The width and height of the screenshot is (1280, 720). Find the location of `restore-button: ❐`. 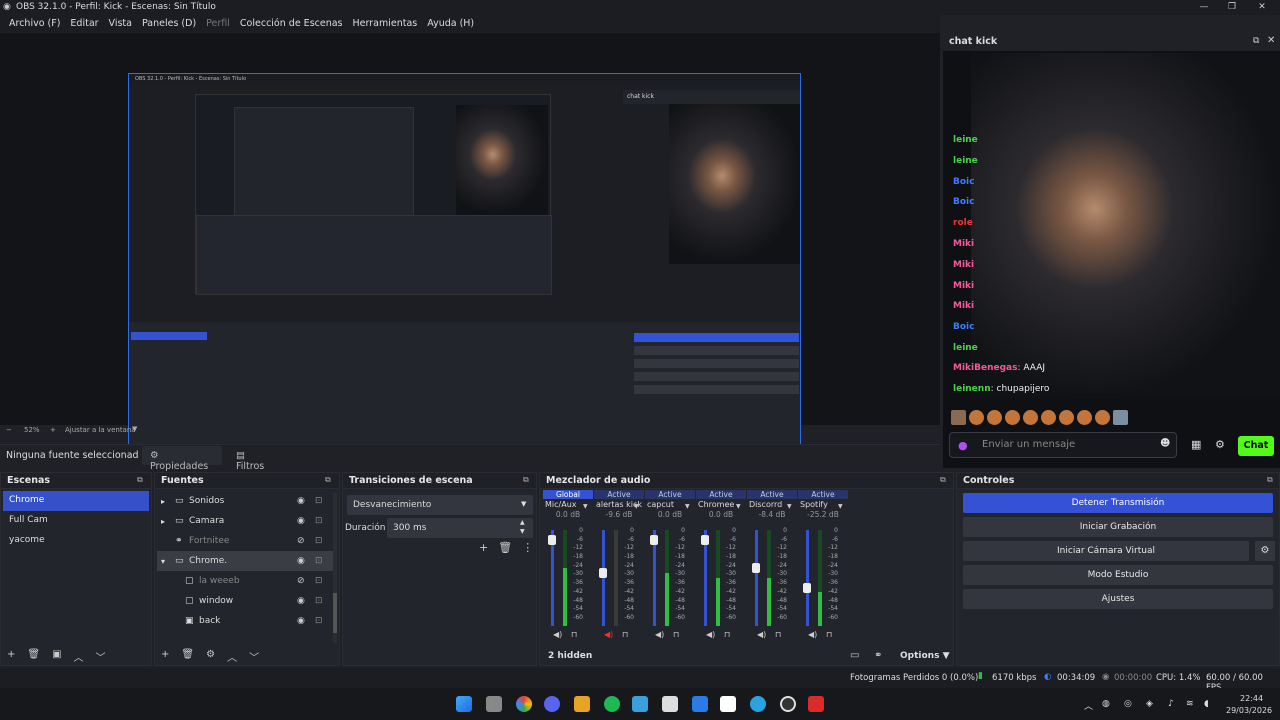

restore-button: ❐ is located at coordinates (1232, 7).